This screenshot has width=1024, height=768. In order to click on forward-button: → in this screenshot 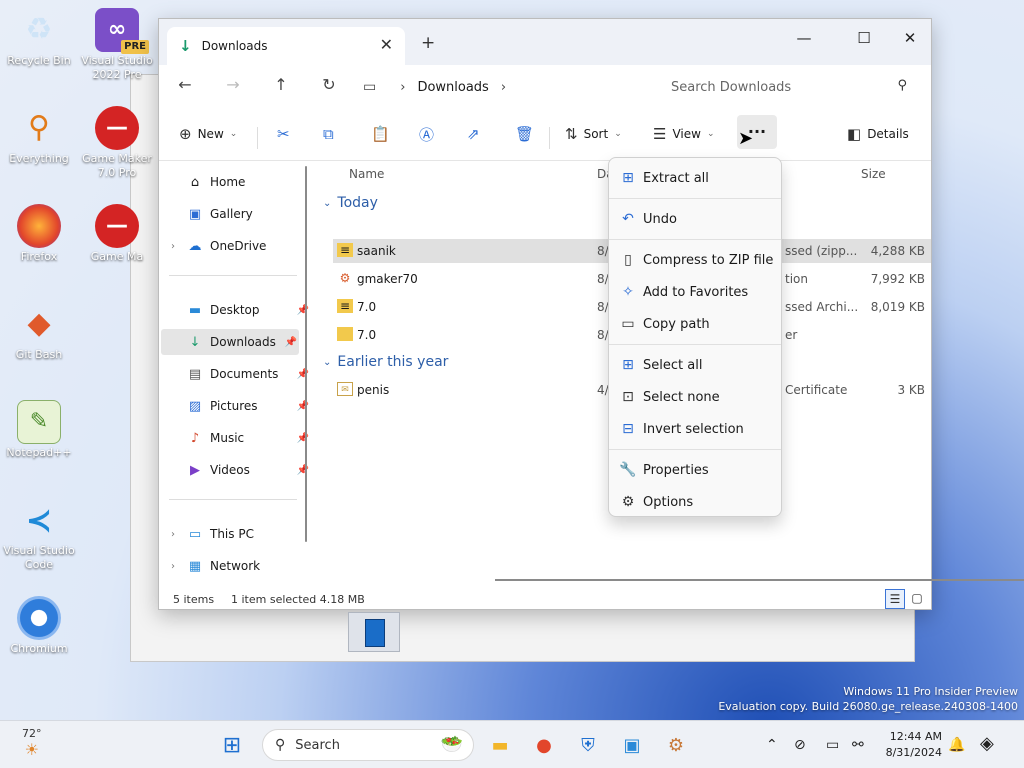, I will do `click(233, 84)`.